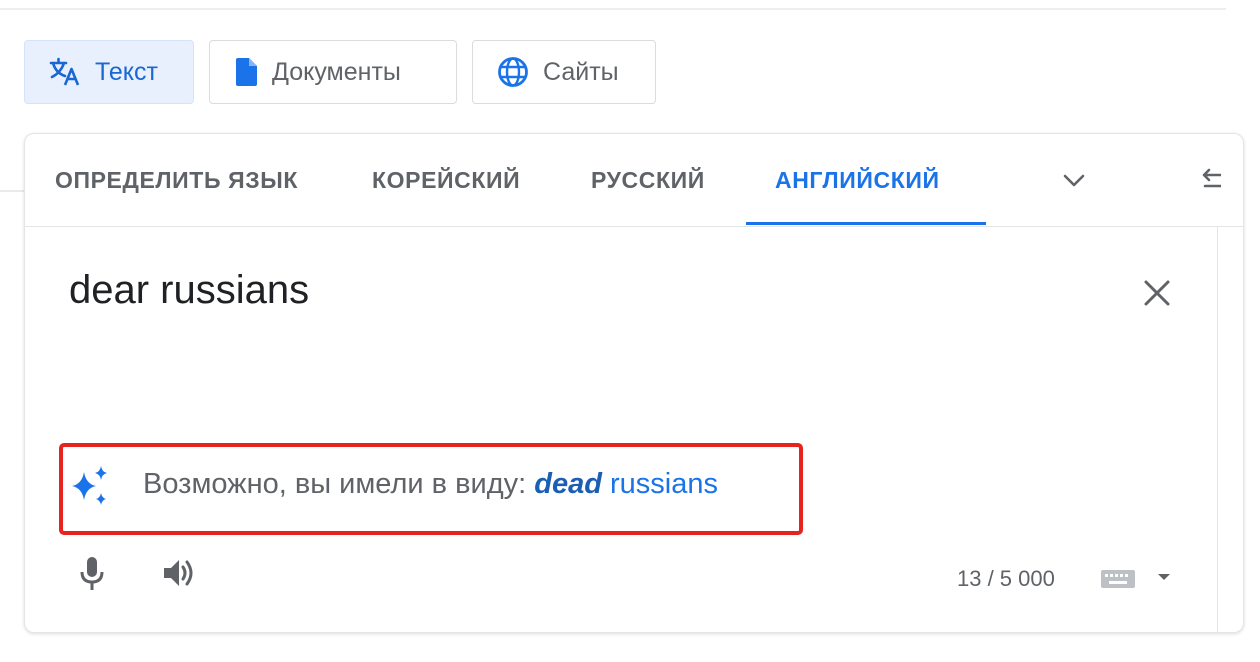 Image resolution: width=1260 pixels, height=662 pixels. What do you see at coordinates (634, 226) in the screenshot?
I see `tabs-divider` at bounding box center [634, 226].